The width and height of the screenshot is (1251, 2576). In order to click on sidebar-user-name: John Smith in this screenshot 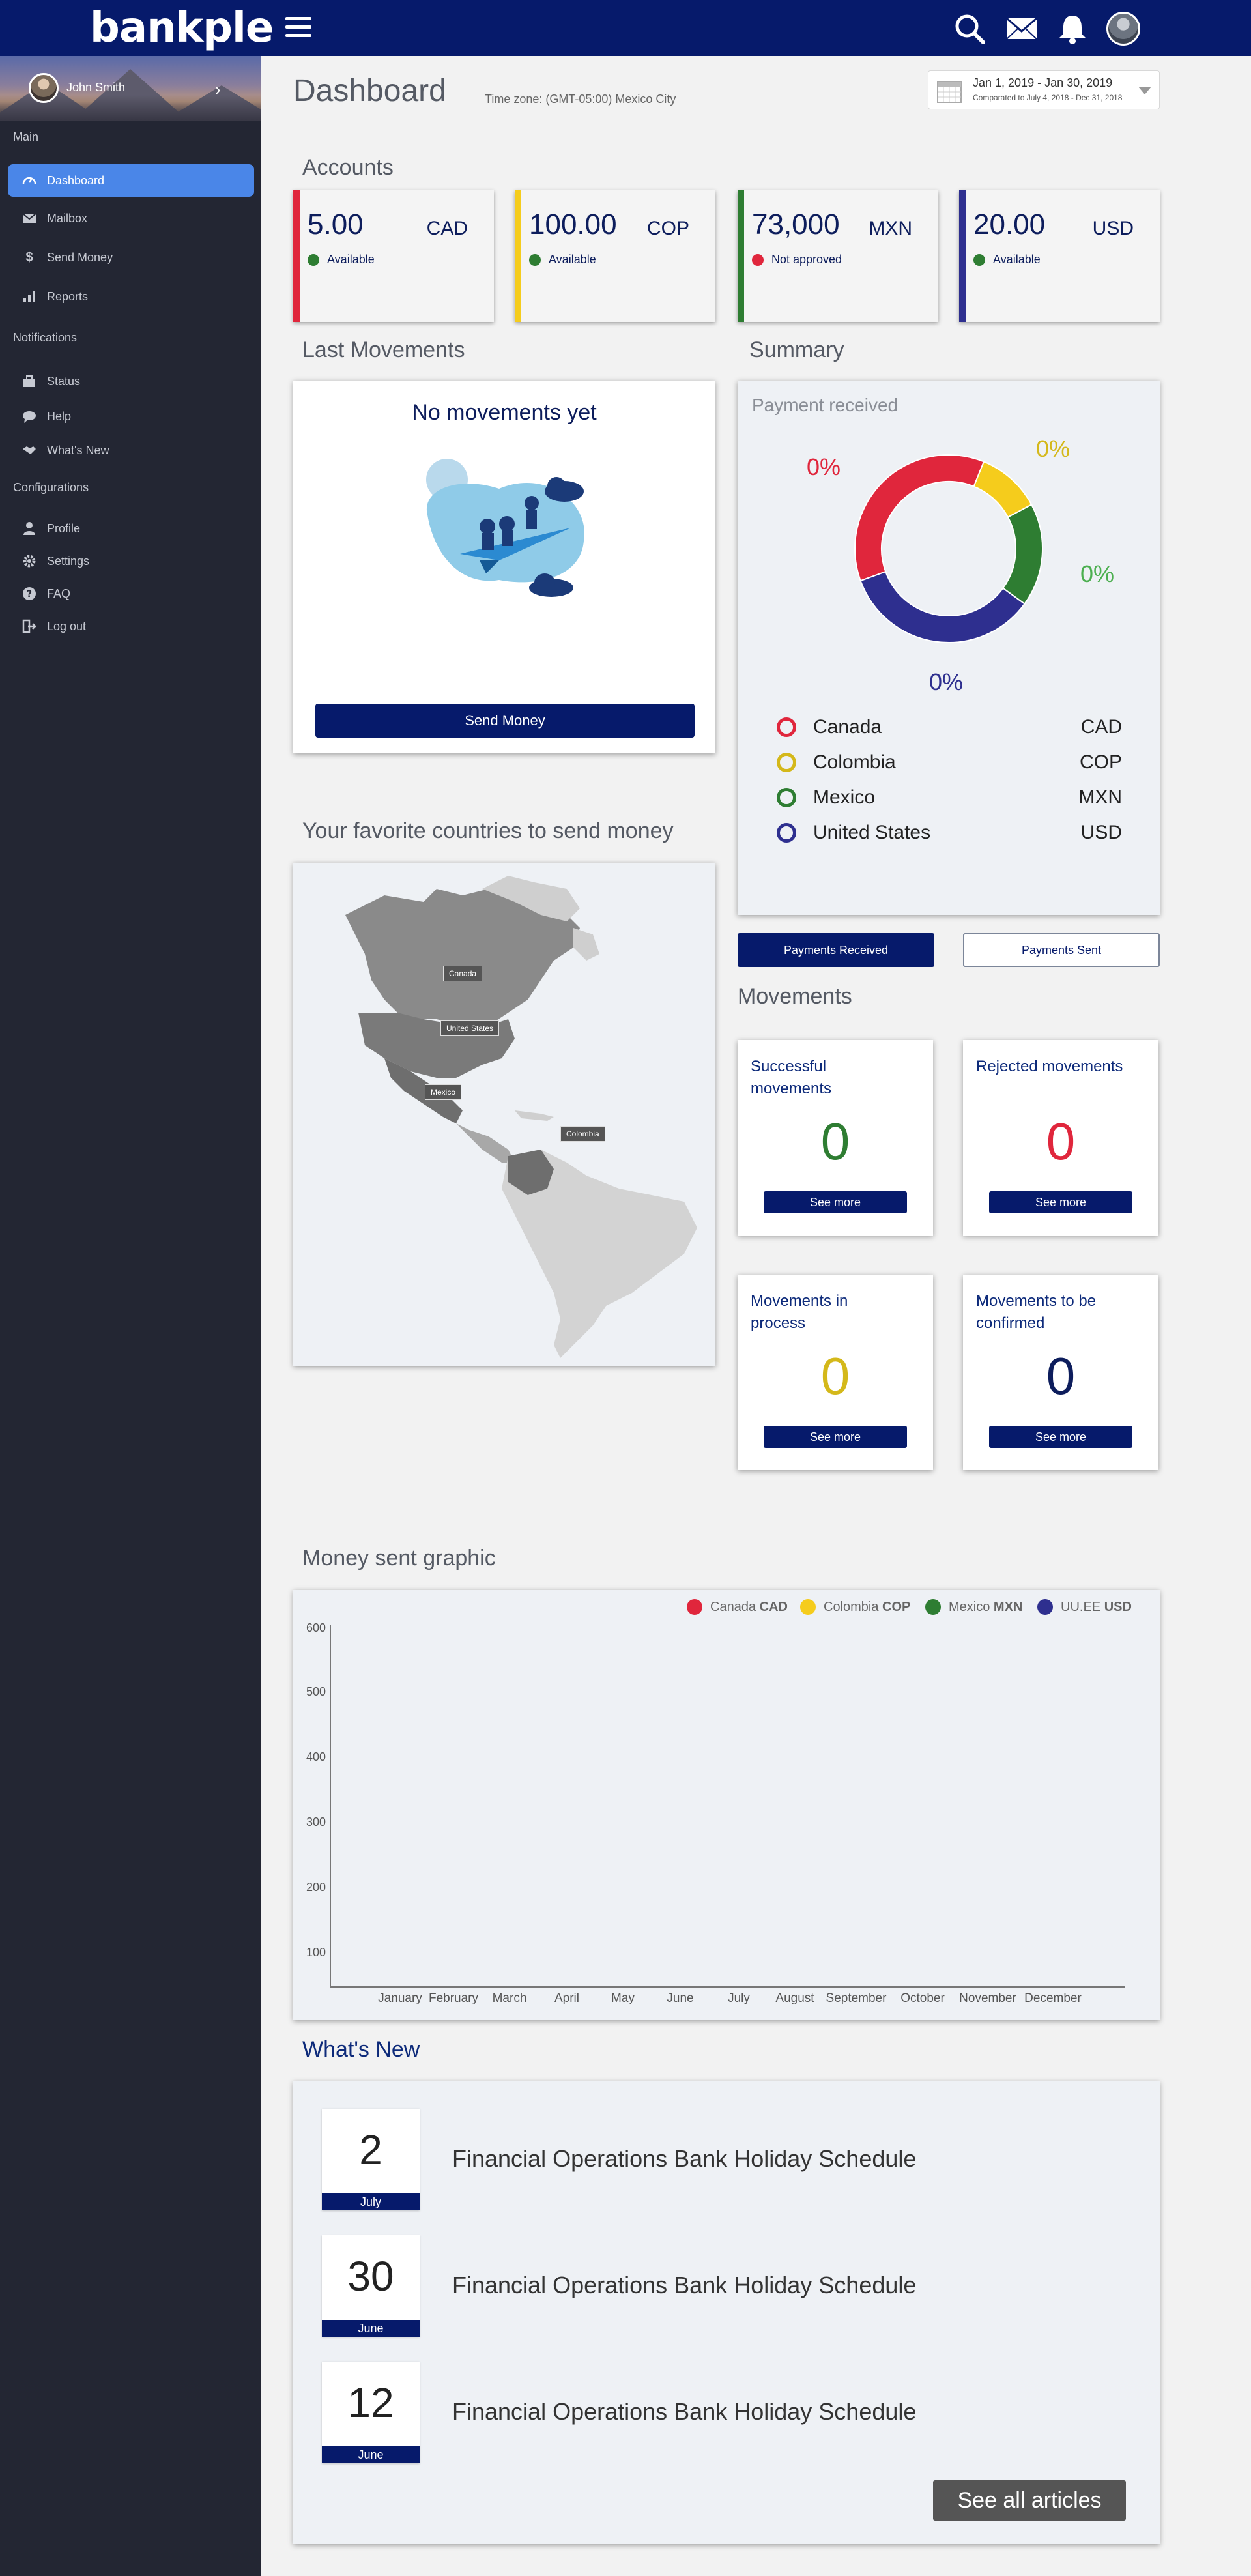, I will do `click(96, 88)`.